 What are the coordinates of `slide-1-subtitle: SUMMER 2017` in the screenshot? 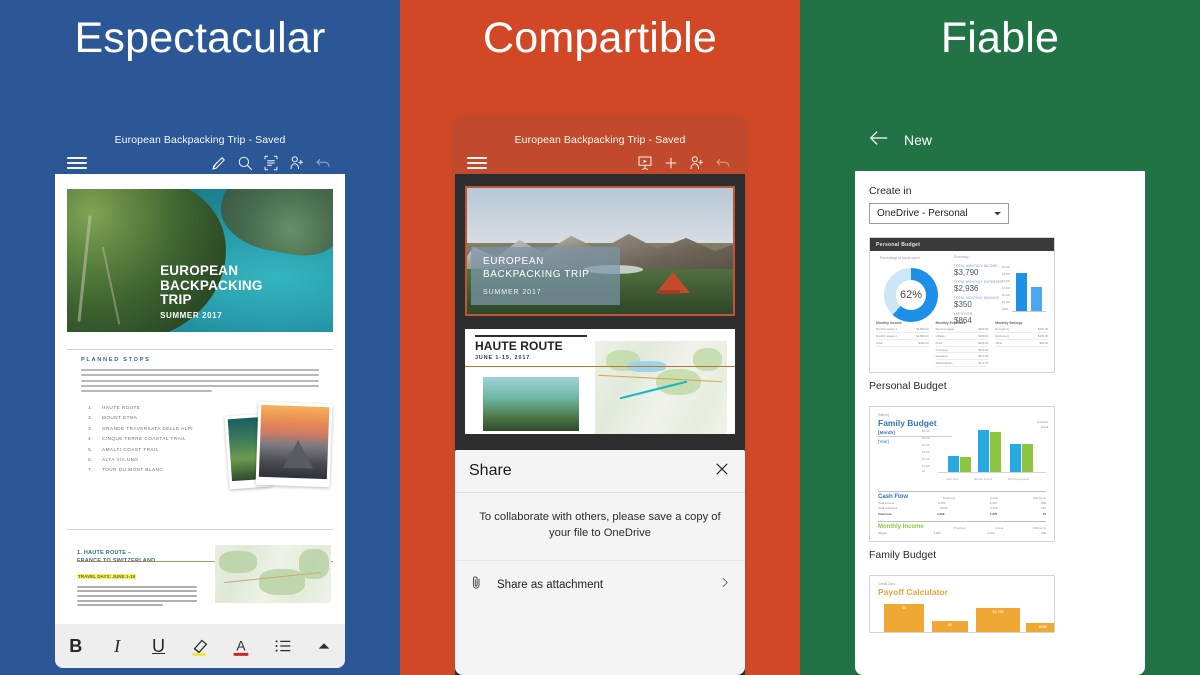 It's located at (512, 293).